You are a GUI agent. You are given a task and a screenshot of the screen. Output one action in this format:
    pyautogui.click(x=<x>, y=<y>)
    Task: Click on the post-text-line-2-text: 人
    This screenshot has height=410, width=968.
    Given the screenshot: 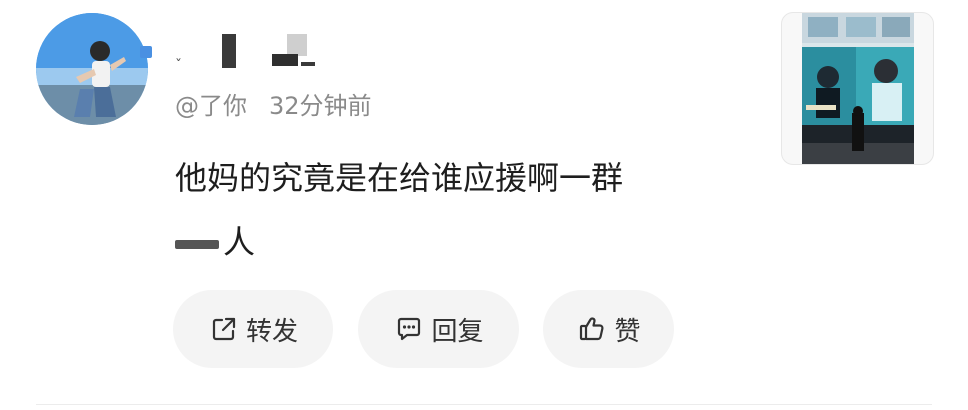 What is the action you would take?
    pyautogui.click(x=239, y=242)
    